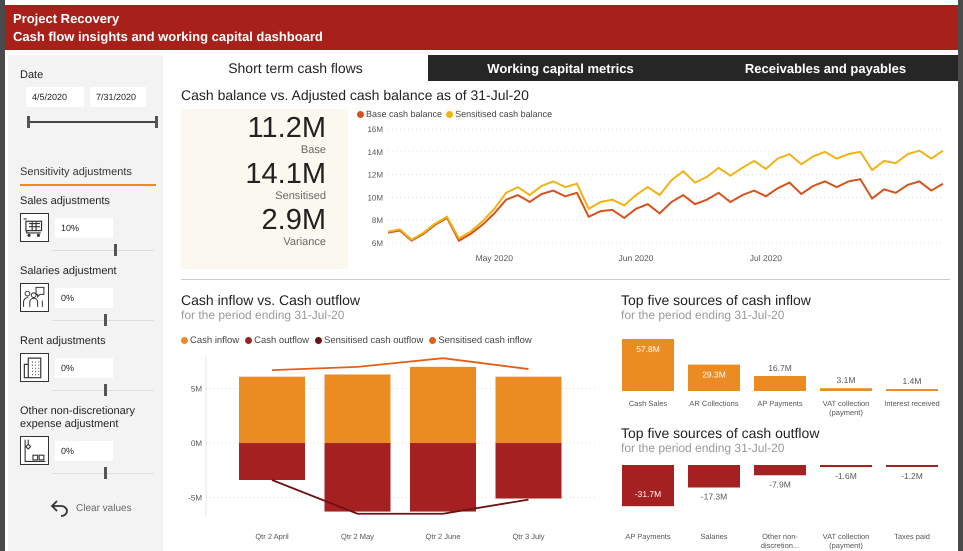 Image resolution: width=963 pixels, height=551 pixels. Describe the element at coordinates (285, 174) in the screenshot. I see `kpi-value: 14.1M` at that location.